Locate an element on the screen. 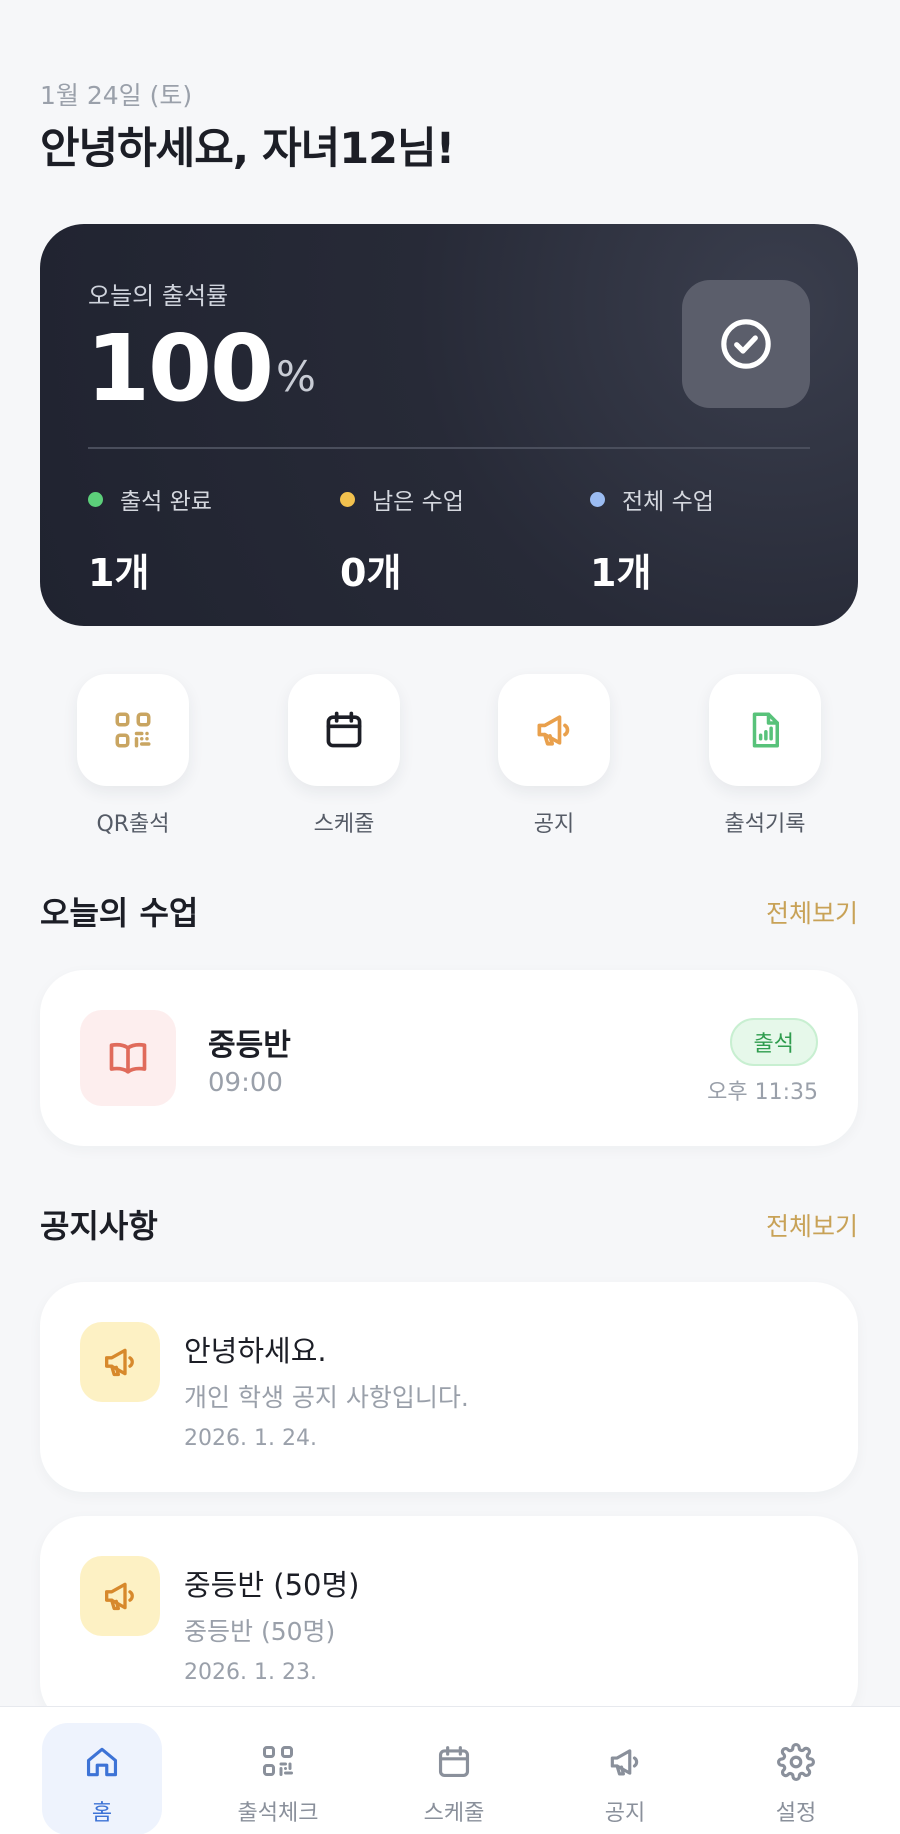 The height and width of the screenshot is (1834, 900). quick-action-schedule: 스케줄 is located at coordinates (344, 756).